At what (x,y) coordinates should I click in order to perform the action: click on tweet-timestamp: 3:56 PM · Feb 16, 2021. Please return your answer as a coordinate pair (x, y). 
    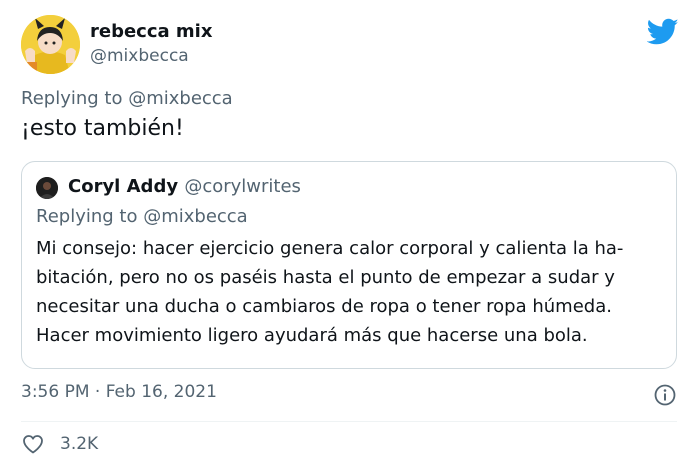
    Looking at the image, I should click on (119, 392).